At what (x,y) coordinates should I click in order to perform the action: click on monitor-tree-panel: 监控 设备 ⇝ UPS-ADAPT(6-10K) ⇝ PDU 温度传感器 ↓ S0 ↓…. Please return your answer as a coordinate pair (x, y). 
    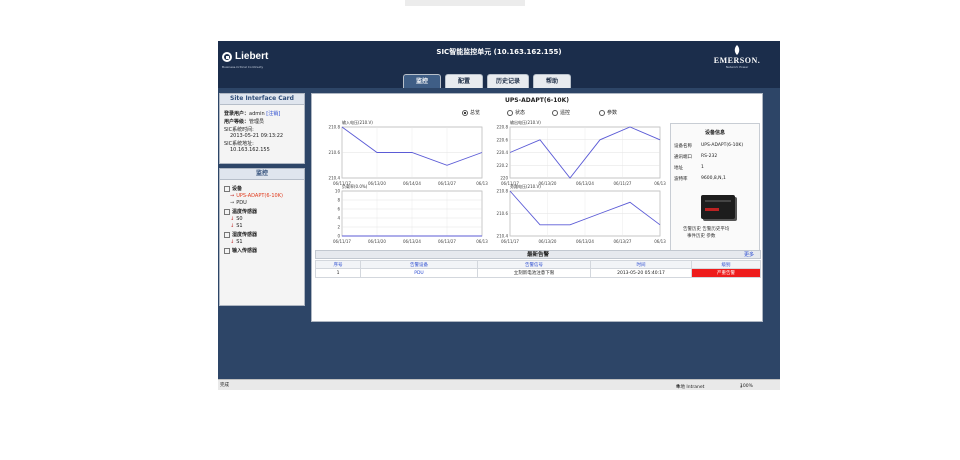
    Looking at the image, I should click on (262, 237).